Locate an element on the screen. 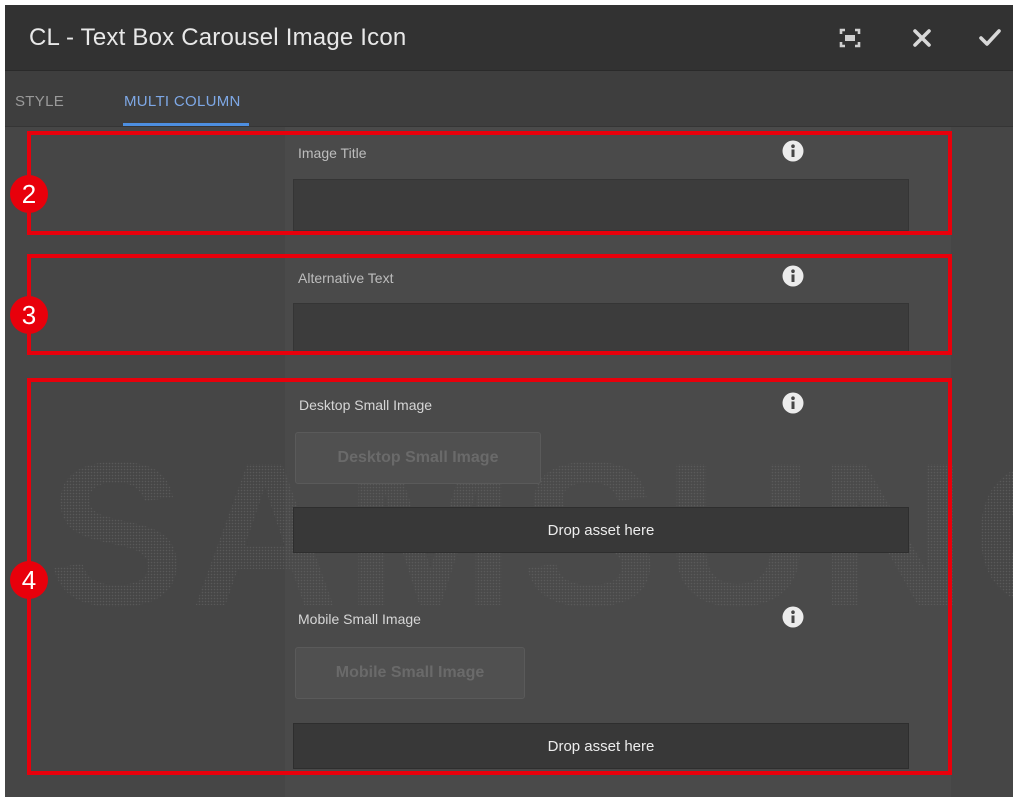  active-tab-indicator is located at coordinates (186, 124).